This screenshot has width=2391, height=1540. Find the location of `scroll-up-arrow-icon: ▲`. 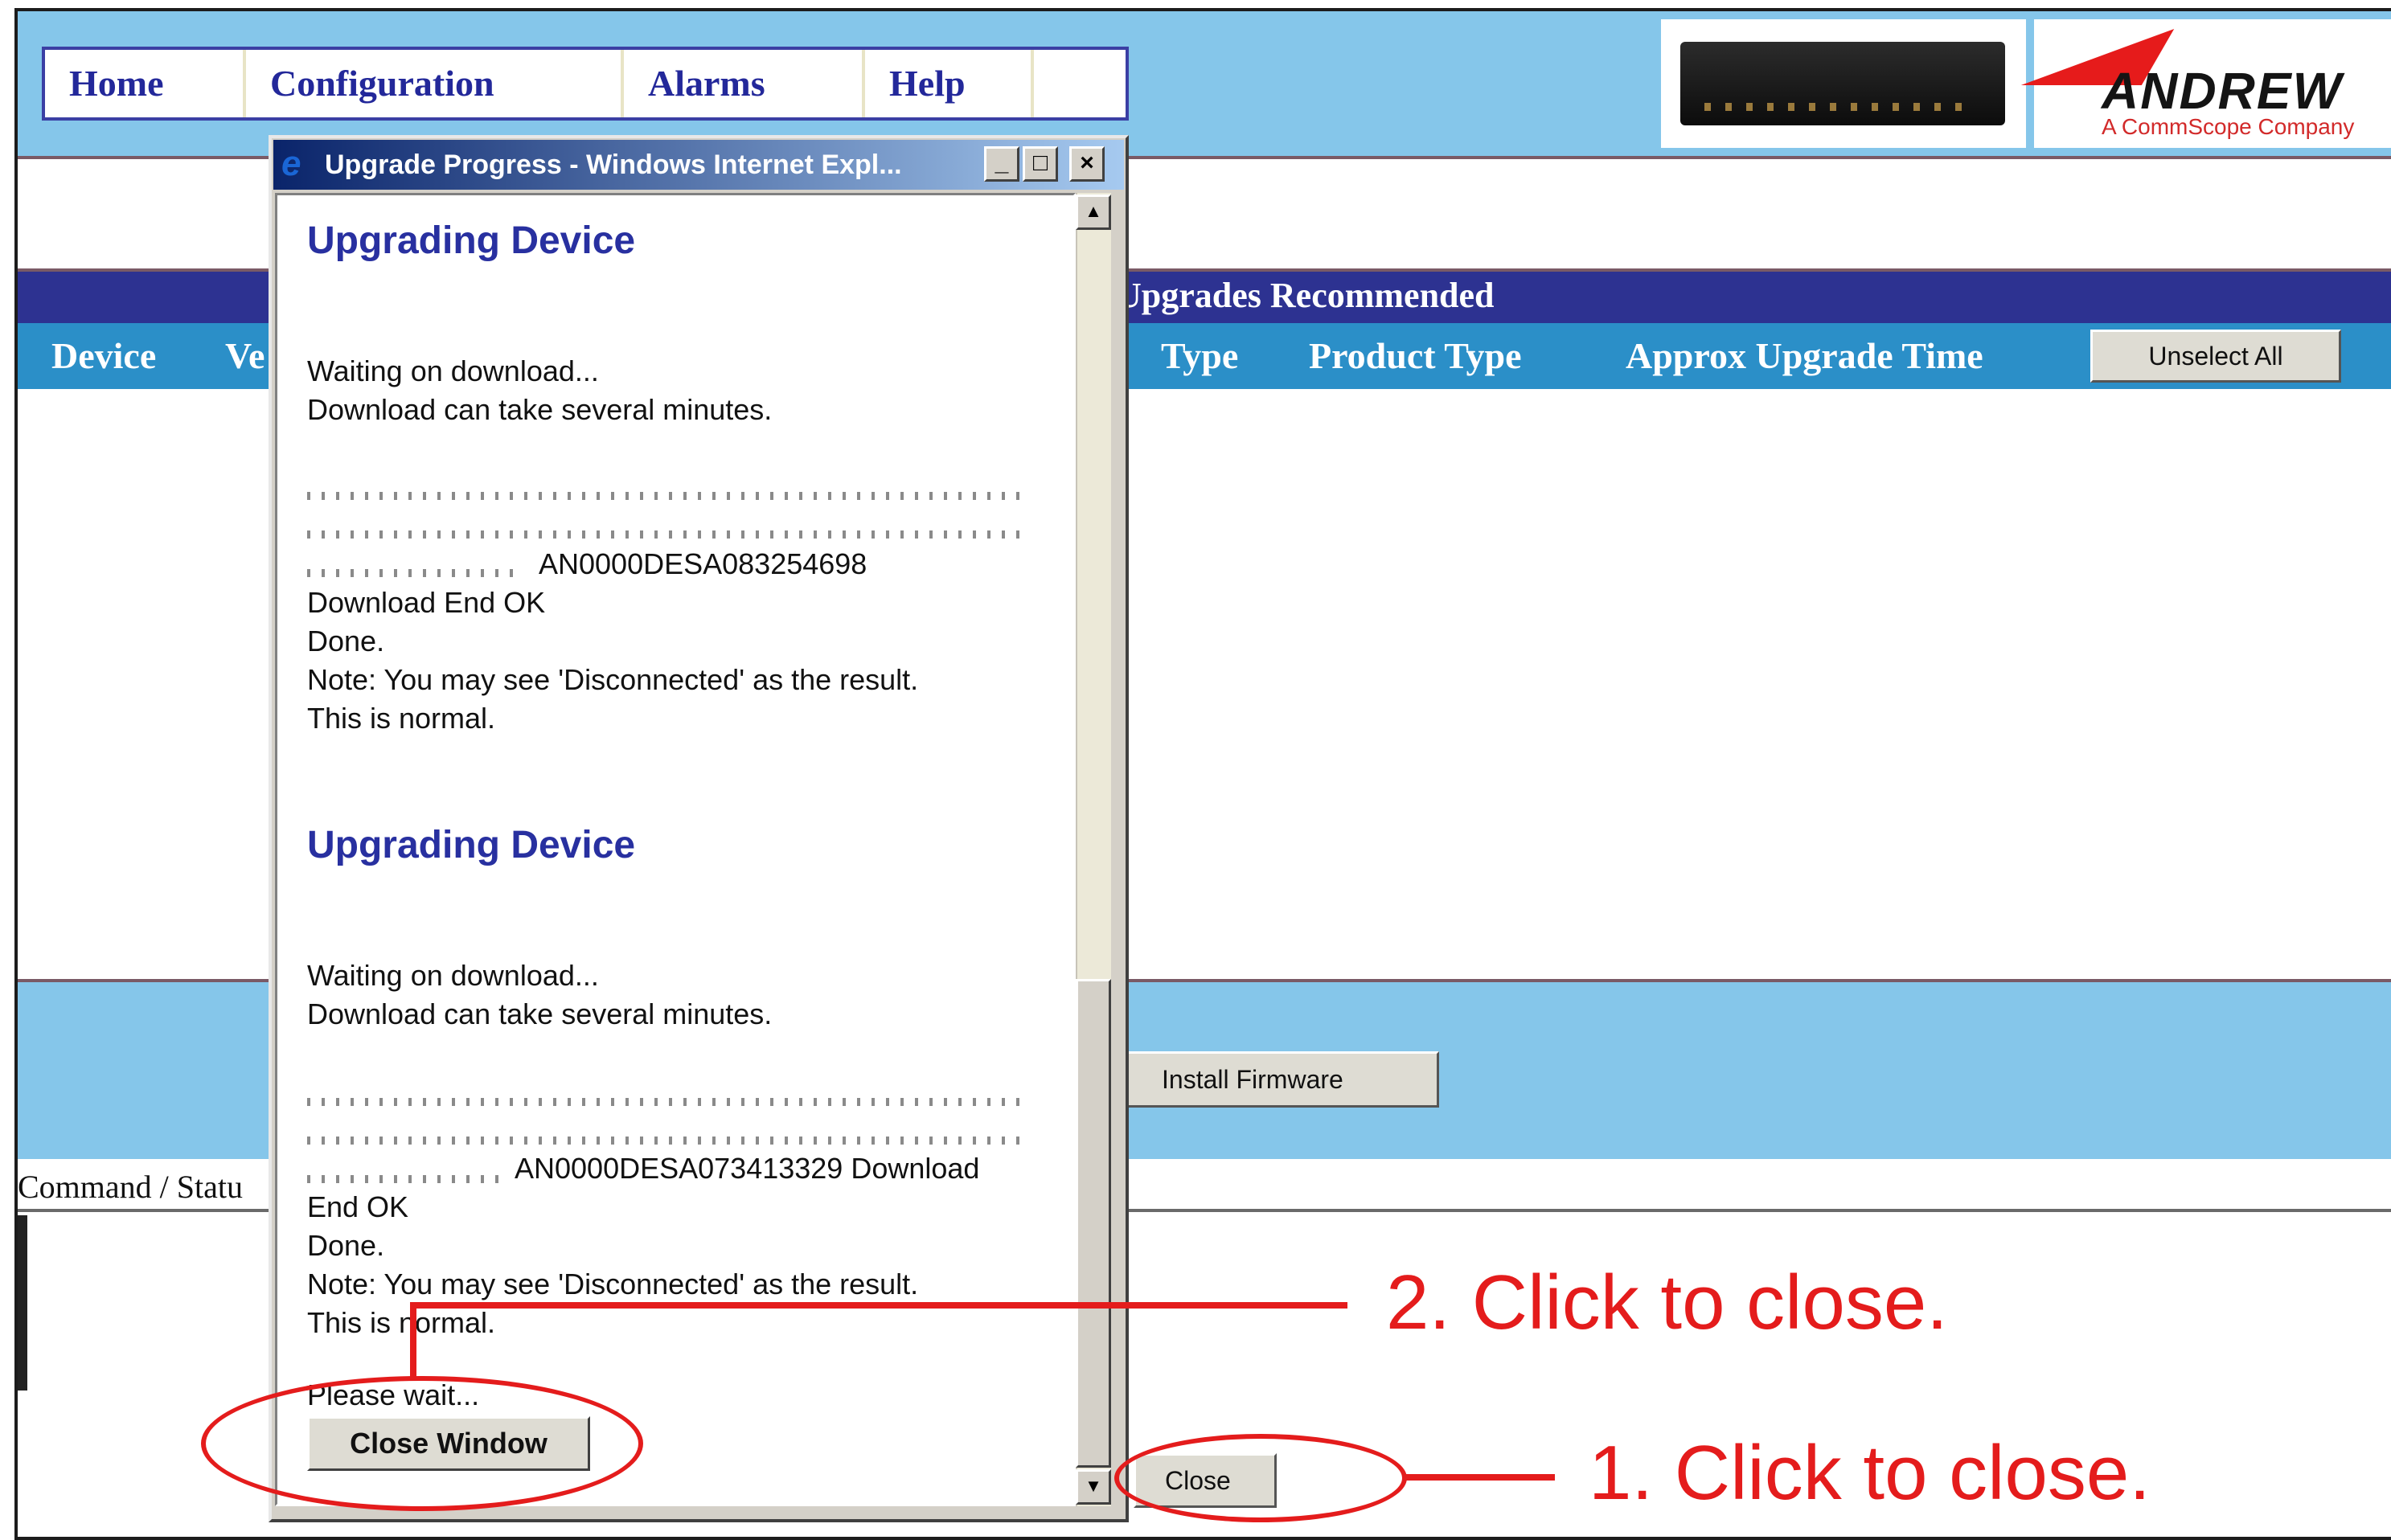

scroll-up-arrow-icon: ▲ is located at coordinates (1093, 212).